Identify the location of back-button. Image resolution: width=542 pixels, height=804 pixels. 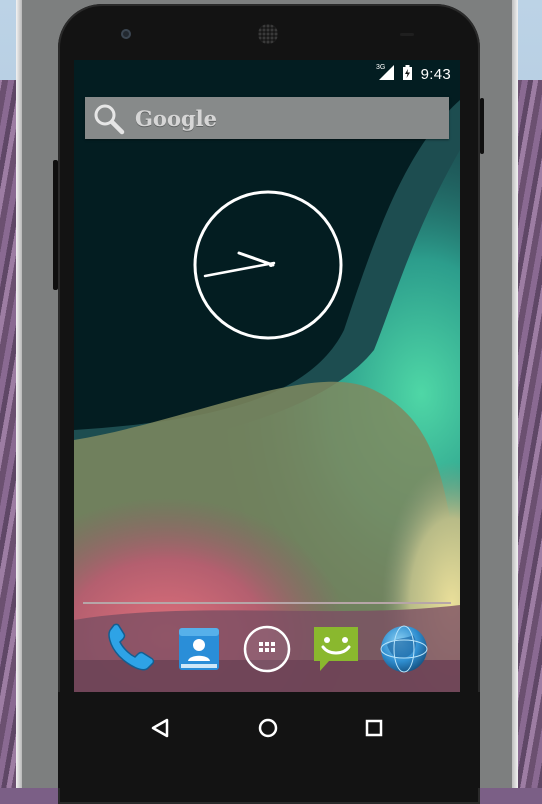
(160, 728).